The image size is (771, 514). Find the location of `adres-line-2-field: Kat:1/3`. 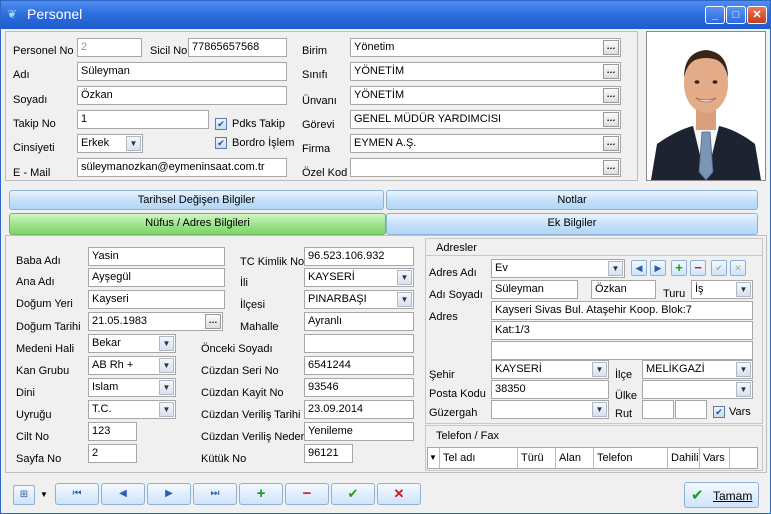

adres-line-2-field: Kat:1/3 is located at coordinates (622, 330).